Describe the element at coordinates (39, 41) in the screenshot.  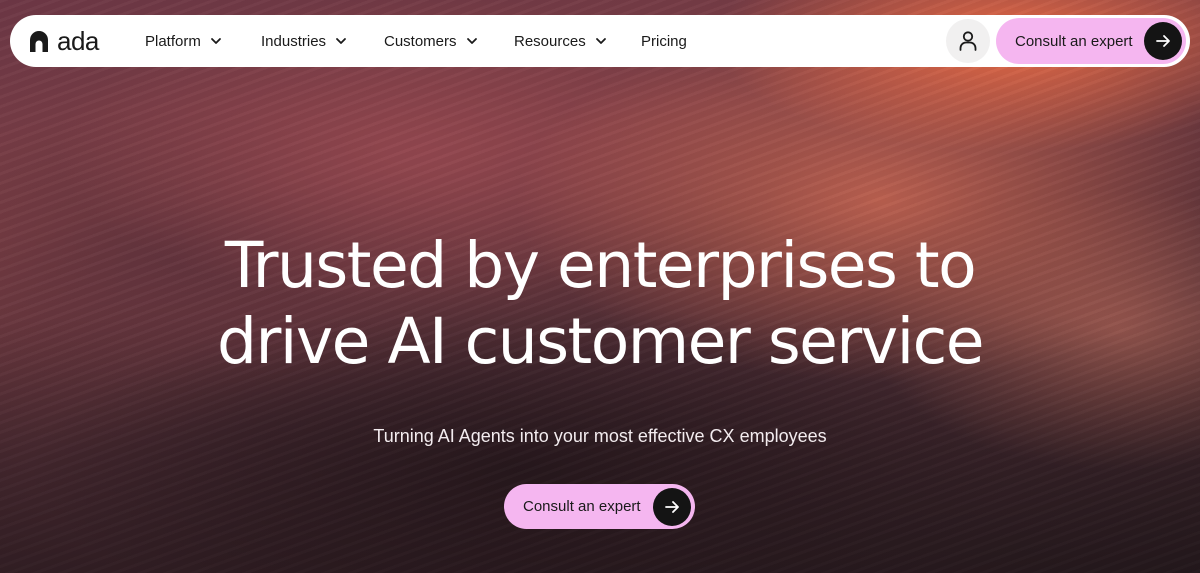
I see `ada-logo-icon` at that location.